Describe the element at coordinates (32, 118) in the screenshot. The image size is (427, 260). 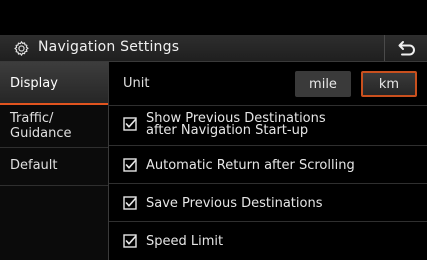
I see `sidebar-item-label: Traffic/` at that location.